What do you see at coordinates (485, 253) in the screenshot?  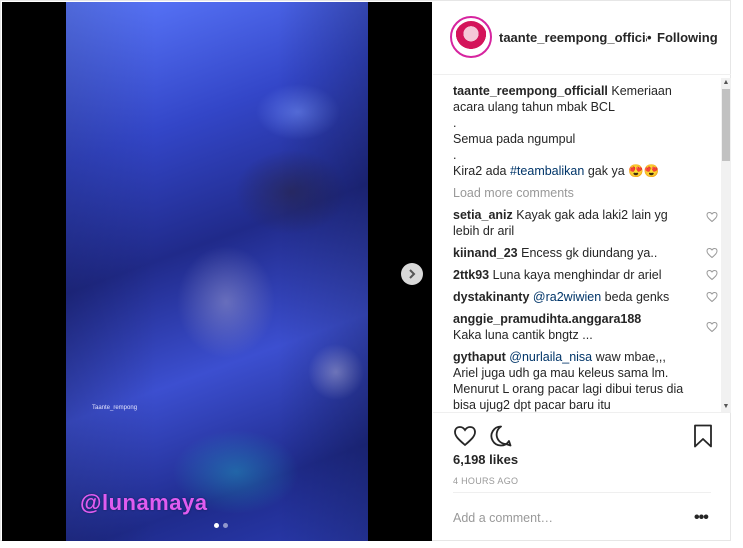 I see `comment-username: kiinand_23` at bounding box center [485, 253].